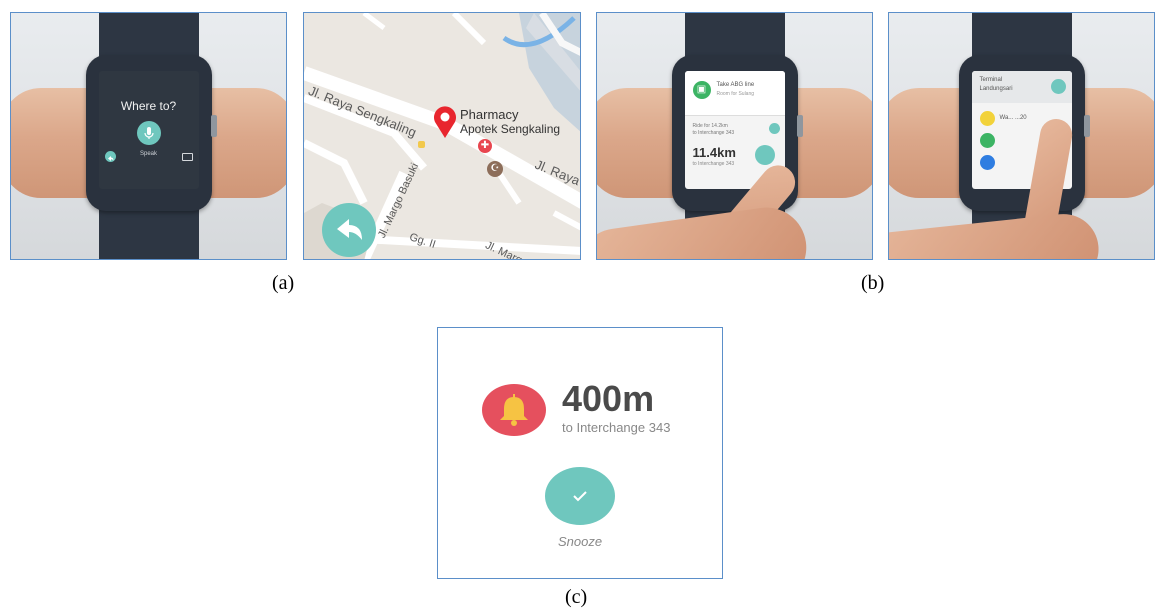  Describe the element at coordinates (774, 128) in the screenshot. I see `location-icon` at that location.